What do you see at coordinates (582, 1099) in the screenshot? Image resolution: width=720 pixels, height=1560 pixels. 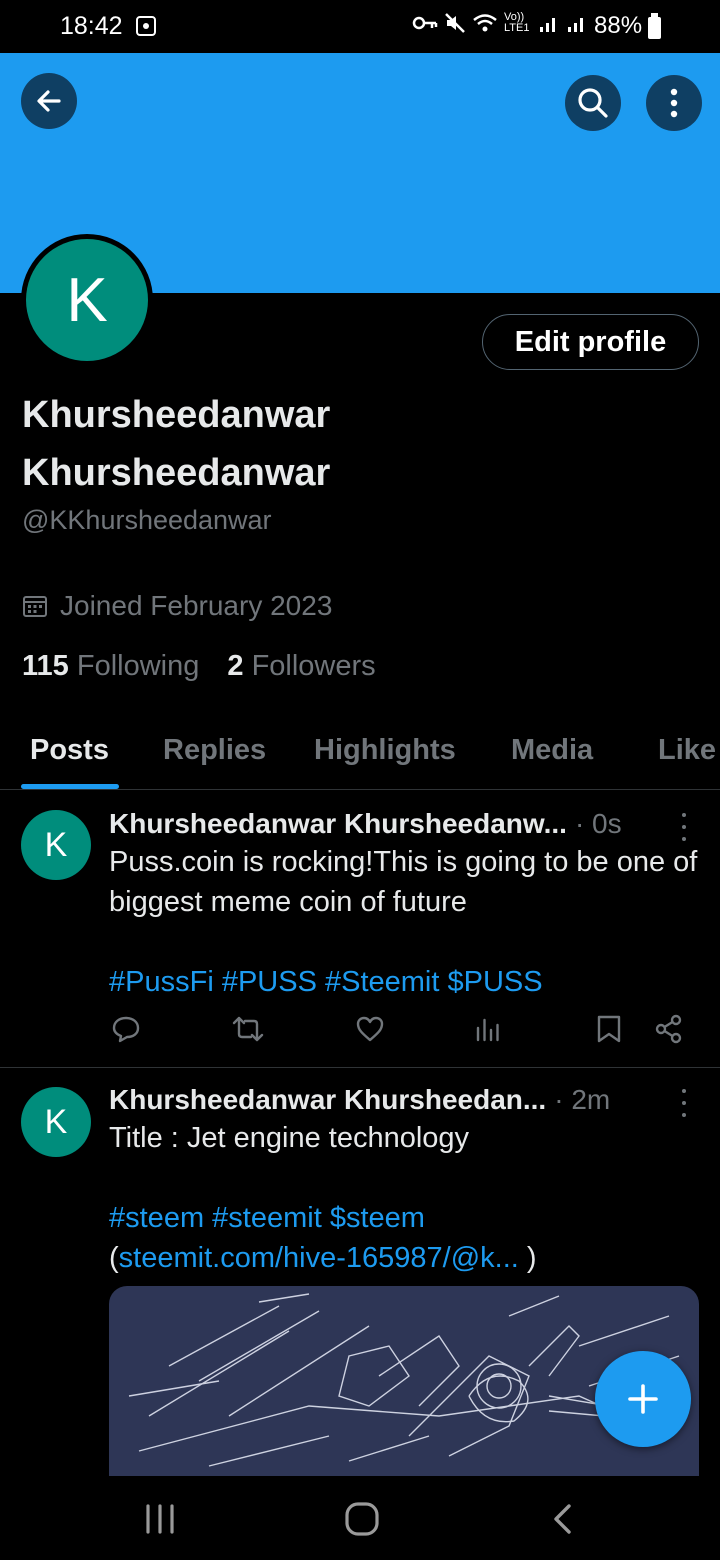 I see `post-timestamp: · 2m` at bounding box center [582, 1099].